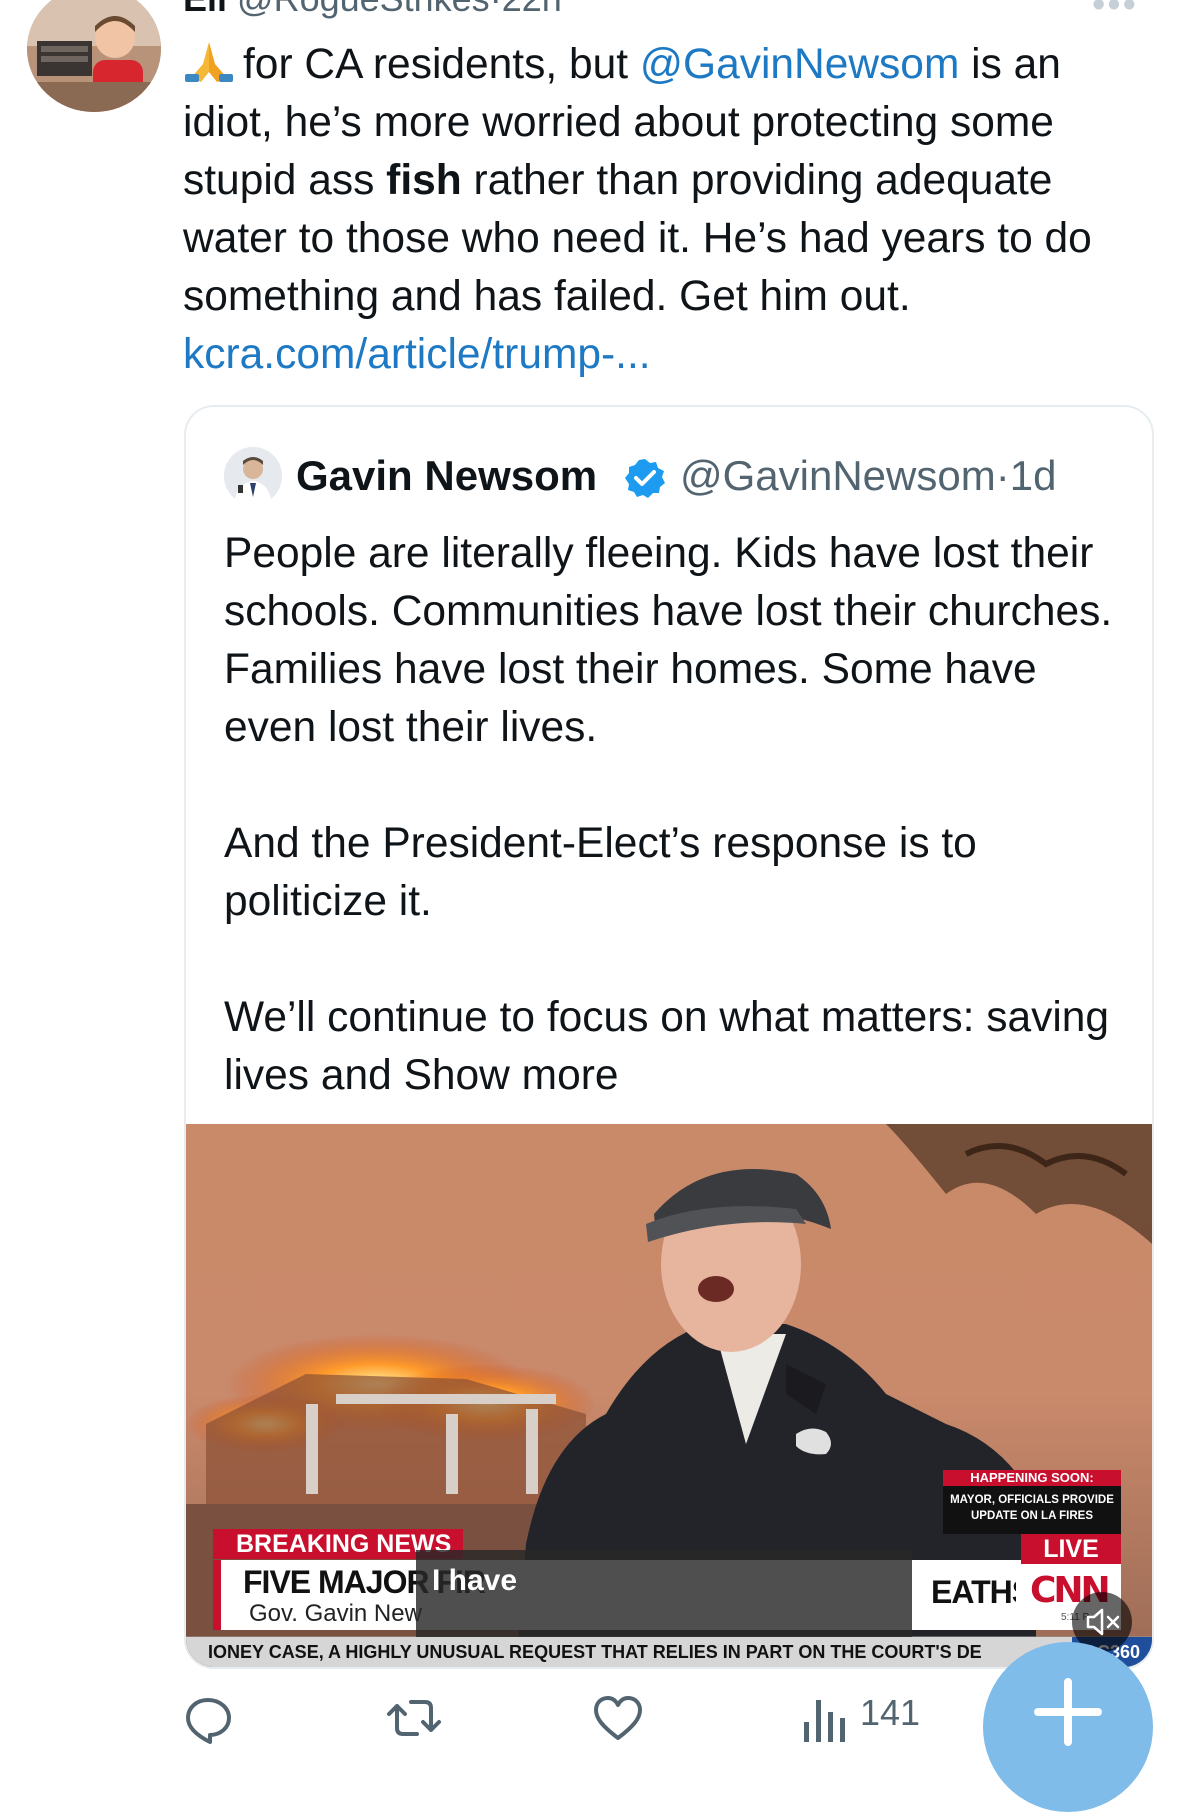 The height and width of the screenshot is (1817, 1180). Describe the element at coordinates (335, 1613) in the screenshot. I see `news-subheadline: Gov. Gavin New` at that location.